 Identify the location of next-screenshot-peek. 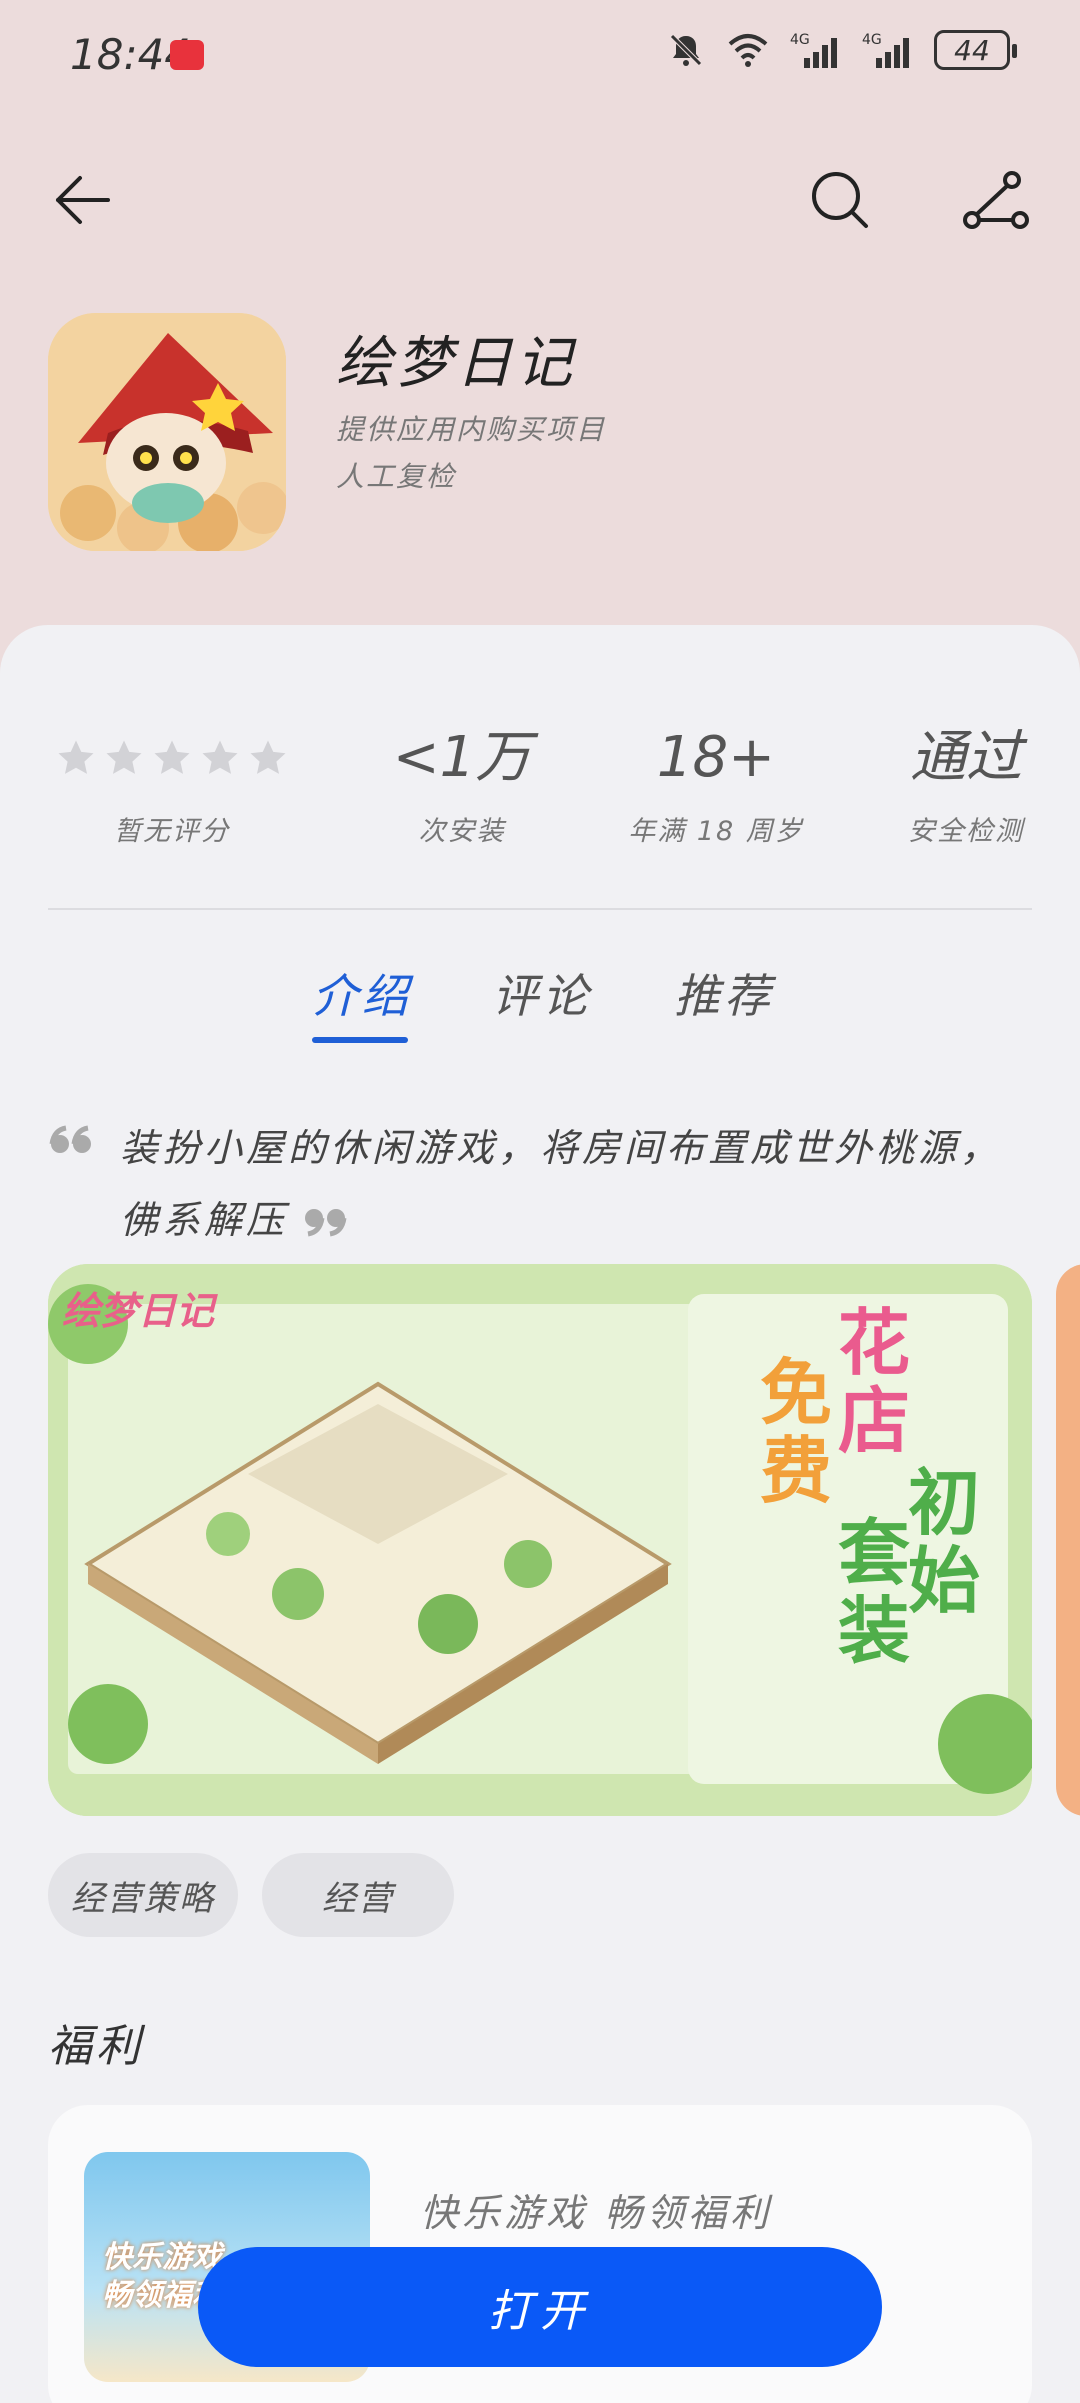
(1068, 1540).